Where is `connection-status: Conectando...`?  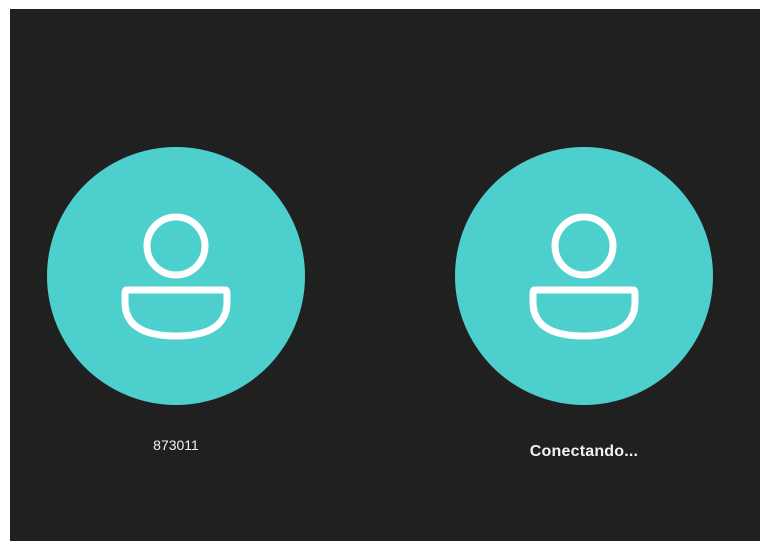 connection-status: Conectando... is located at coordinates (584, 451).